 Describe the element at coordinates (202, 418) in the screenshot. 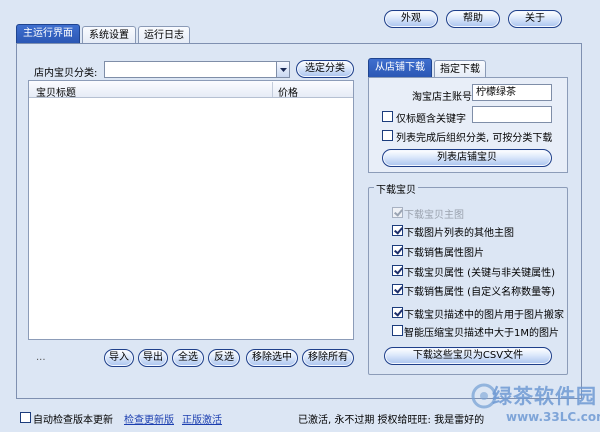

I see `activate-link: 正版激活` at that location.